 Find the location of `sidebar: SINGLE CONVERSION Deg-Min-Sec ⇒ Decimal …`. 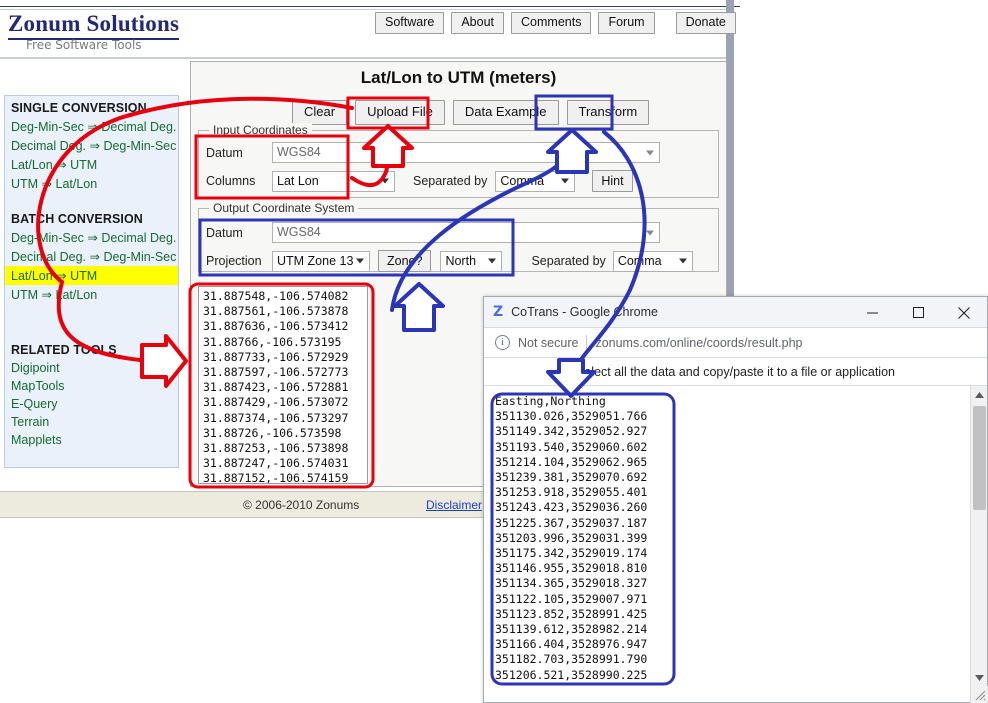

sidebar: SINGLE CONVERSION Deg-Min-Sec ⇒ Decimal … is located at coordinates (91, 281).